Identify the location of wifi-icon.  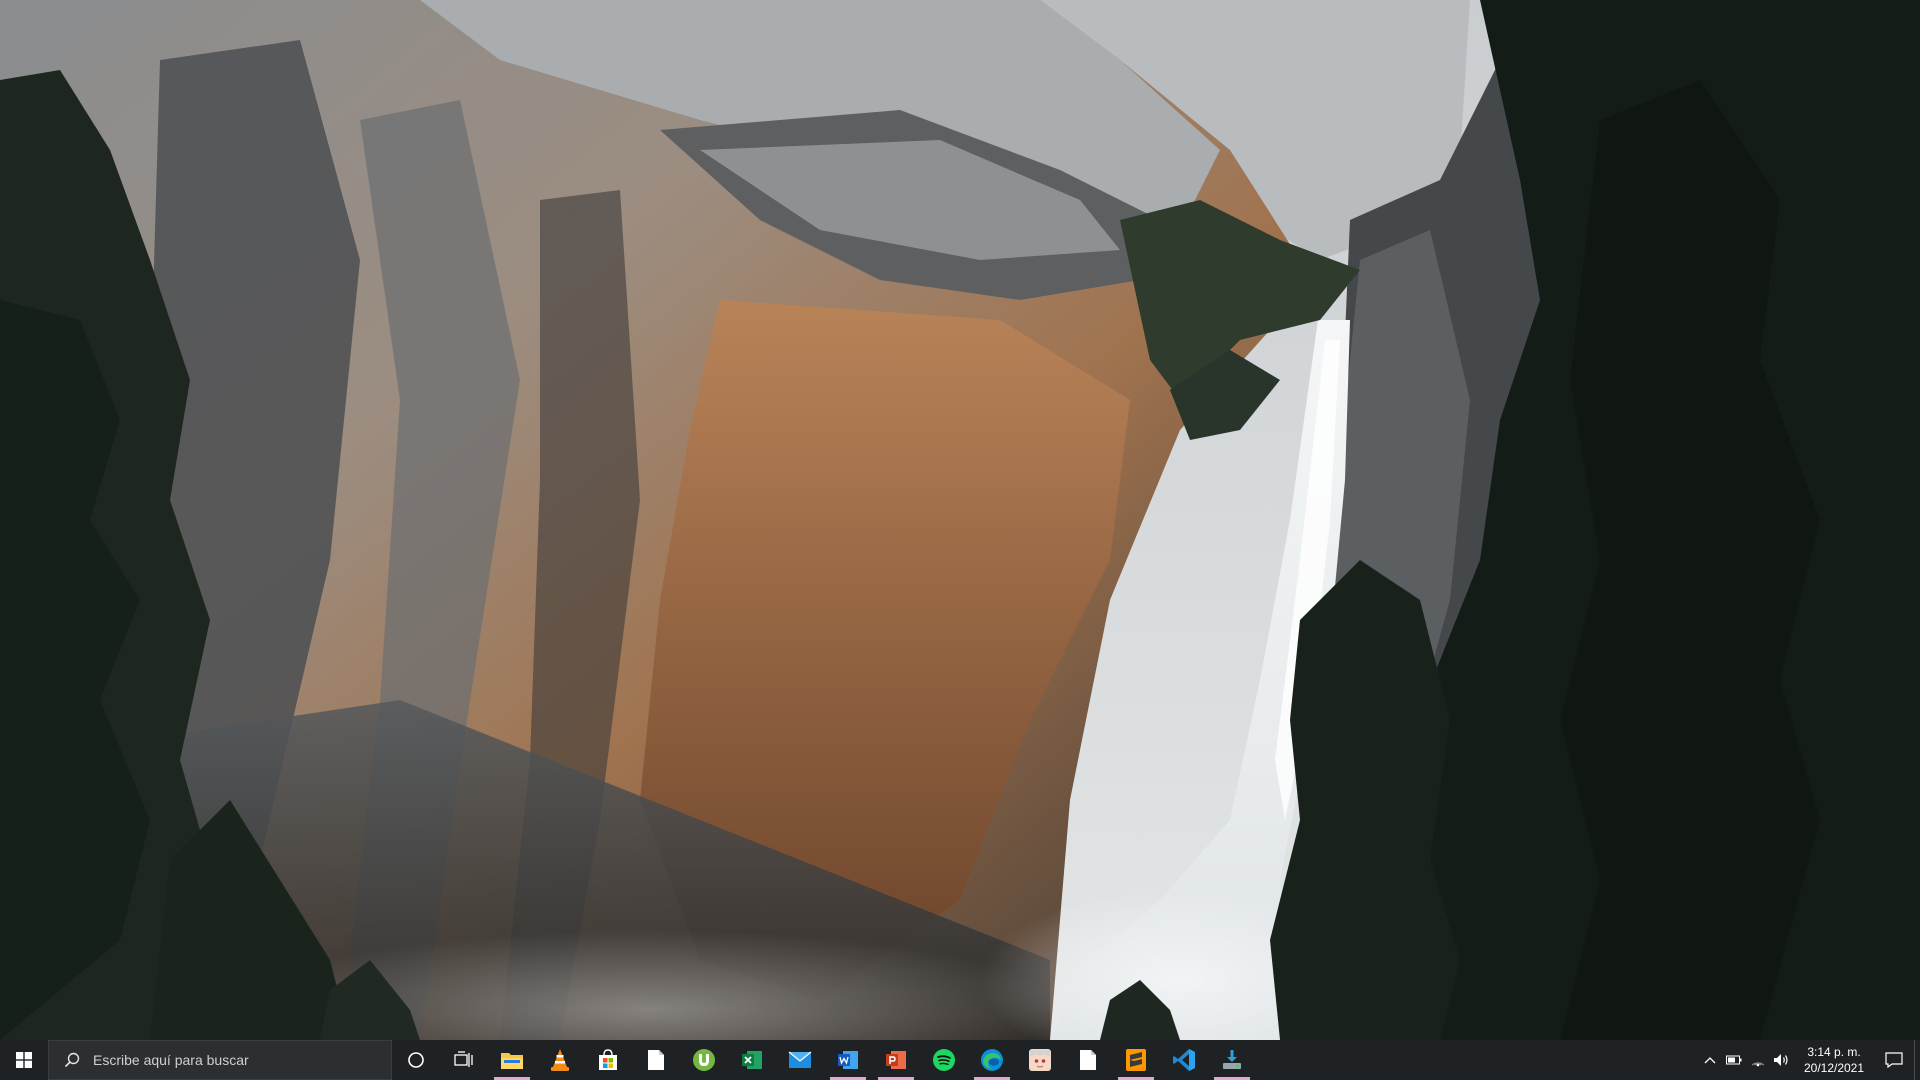
(1758, 1064).